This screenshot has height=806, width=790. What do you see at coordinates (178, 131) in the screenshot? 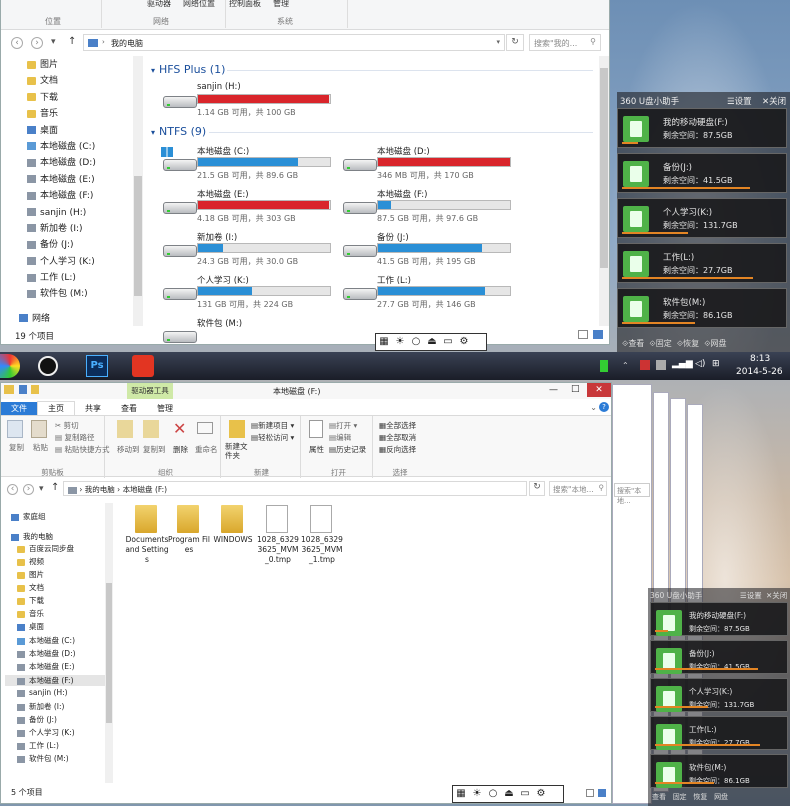
I see `group-header-ntfs: ▾ NTFS (9)` at bounding box center [178, 131].